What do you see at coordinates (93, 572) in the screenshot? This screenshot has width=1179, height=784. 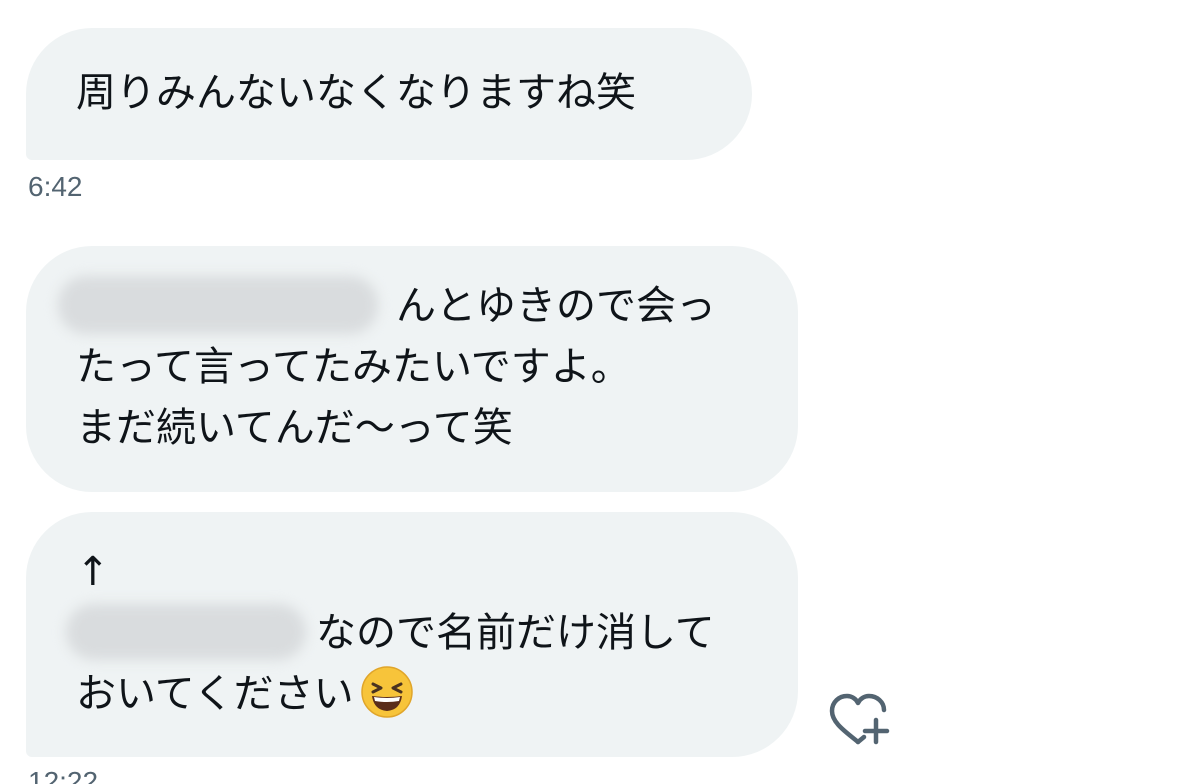 I see `message-text: ↑` at bounding box center [93, 572].